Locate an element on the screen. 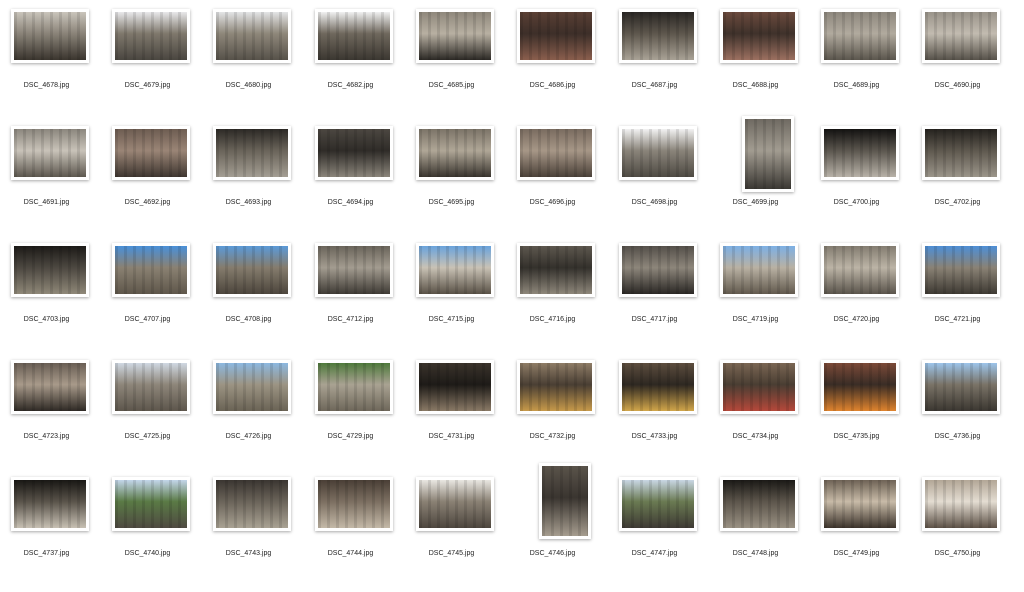 This screenshot has width=1024, height=592. file-item: DSC_4733.jpg is located at coordinates (666, 417).